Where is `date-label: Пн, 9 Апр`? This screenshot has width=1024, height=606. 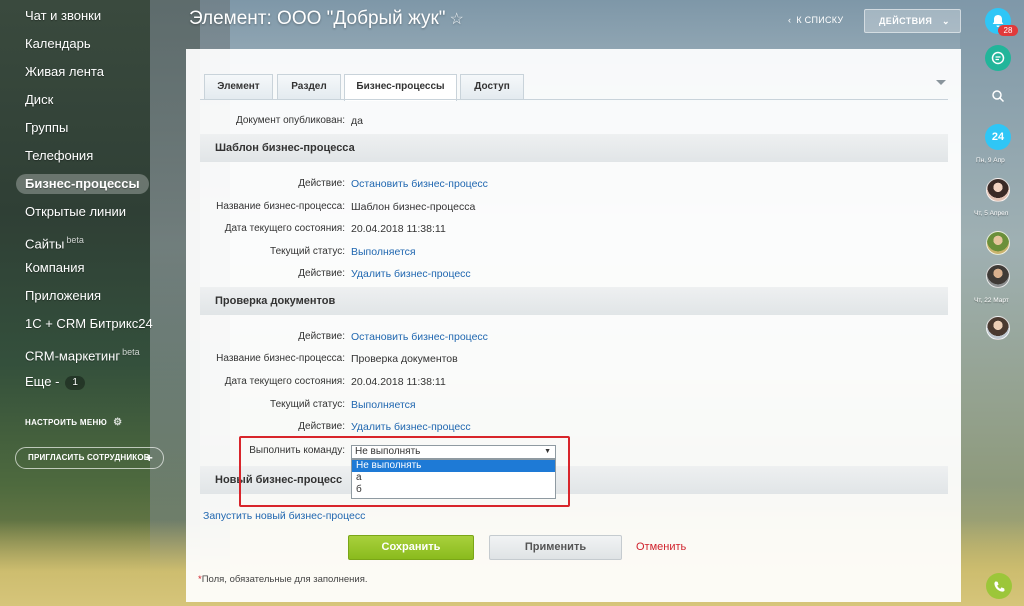 date-label: Пн, 9 Апр is located at coordinates (990, 160).